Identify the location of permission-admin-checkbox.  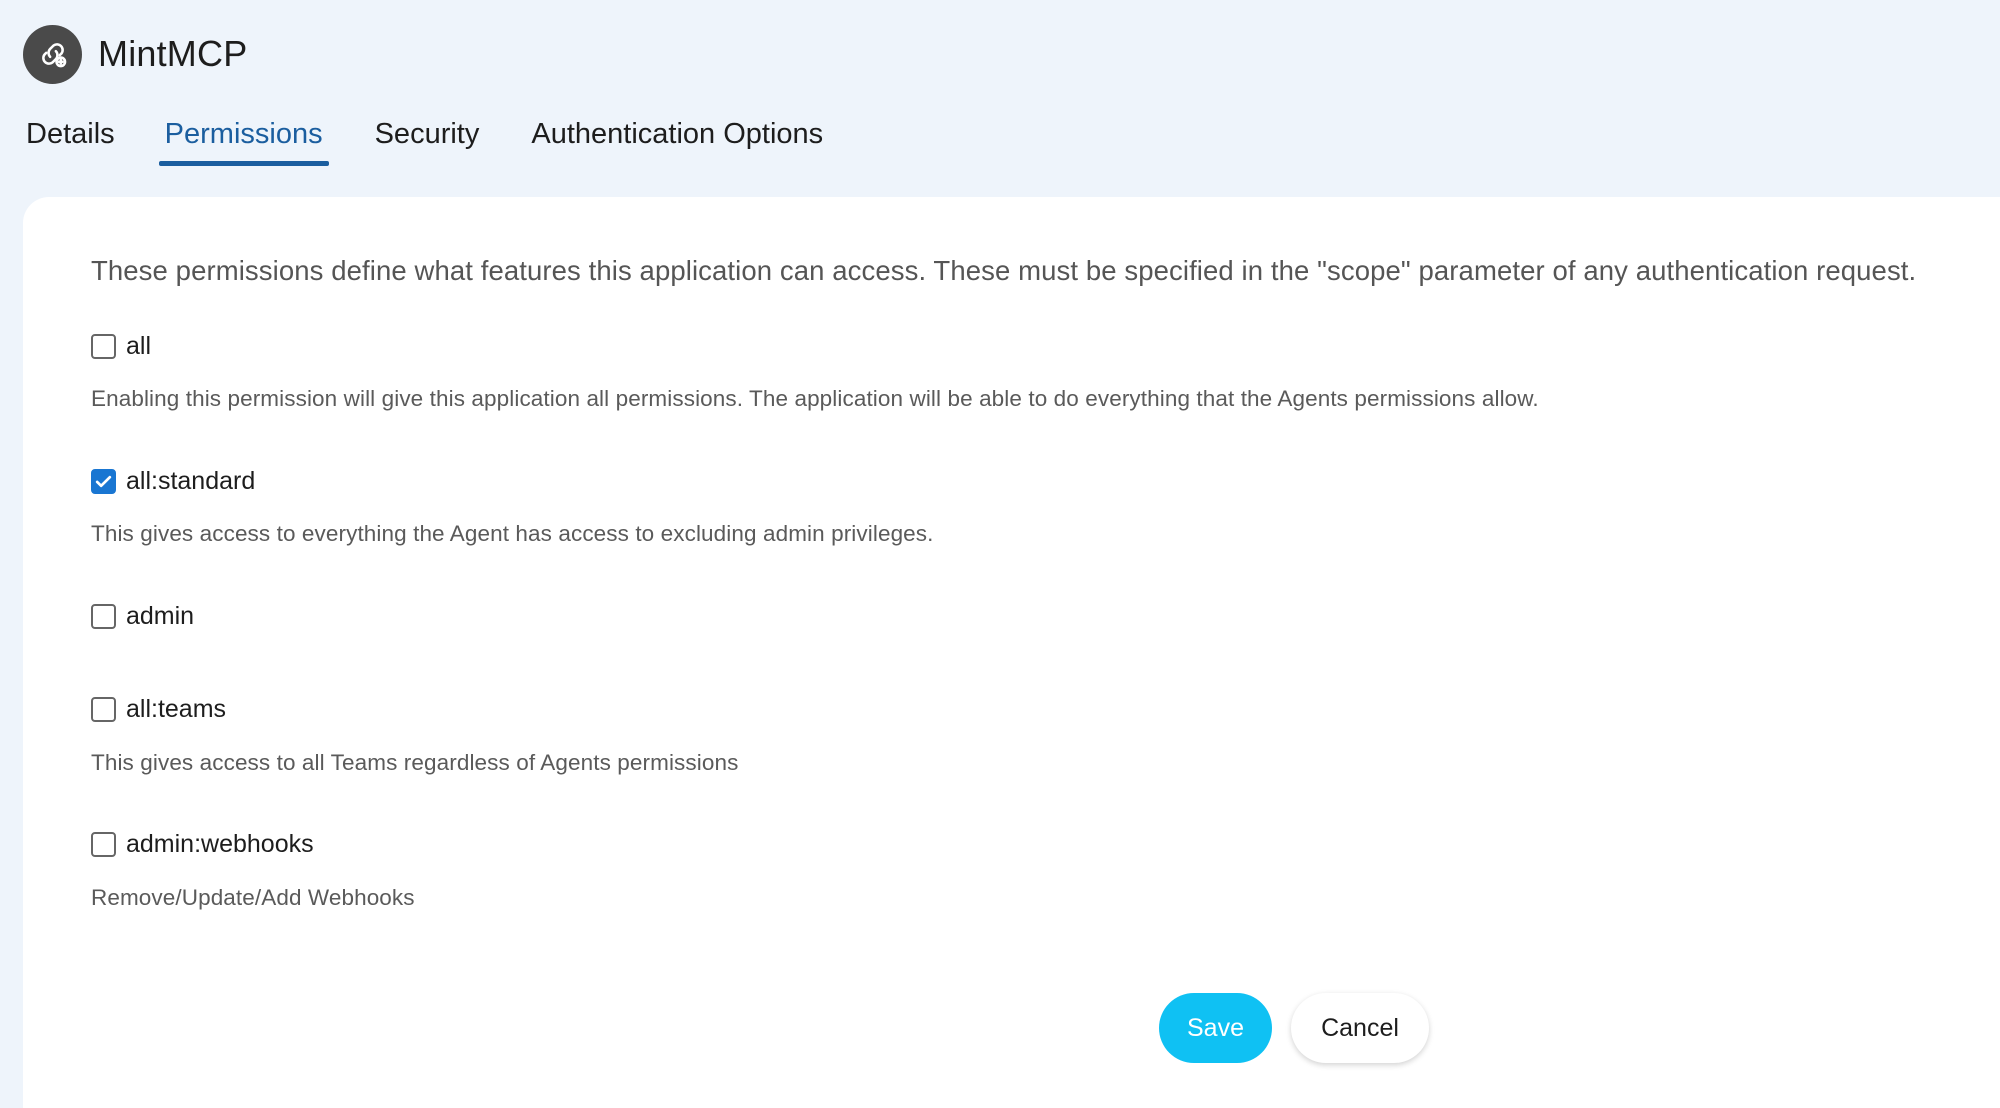
(103, 616).